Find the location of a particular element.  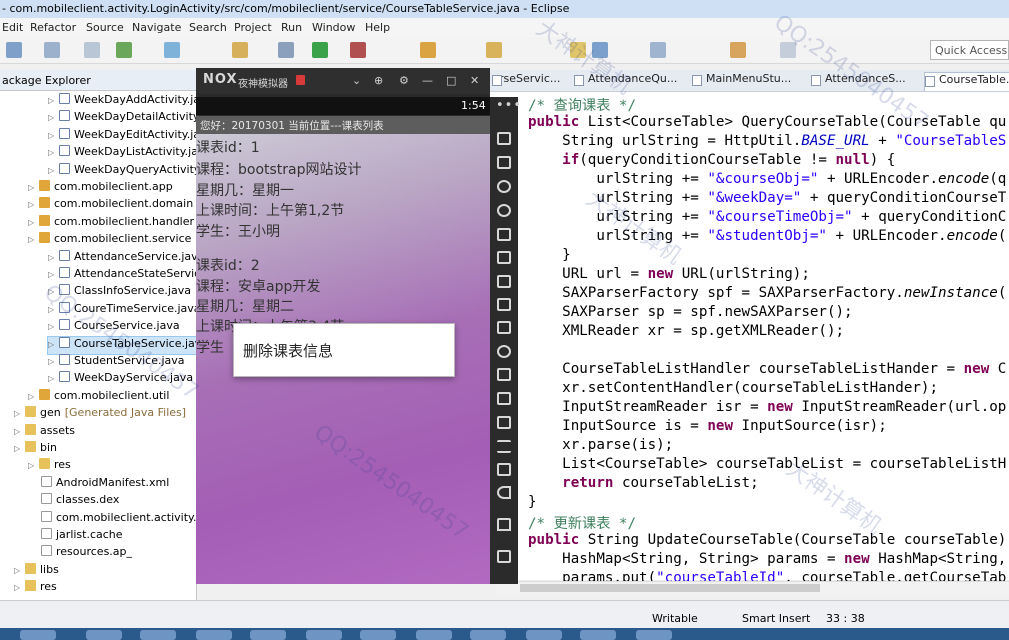

record-1-time: 上课时间：上午第1,2节 is located at coordinates (270, 210).